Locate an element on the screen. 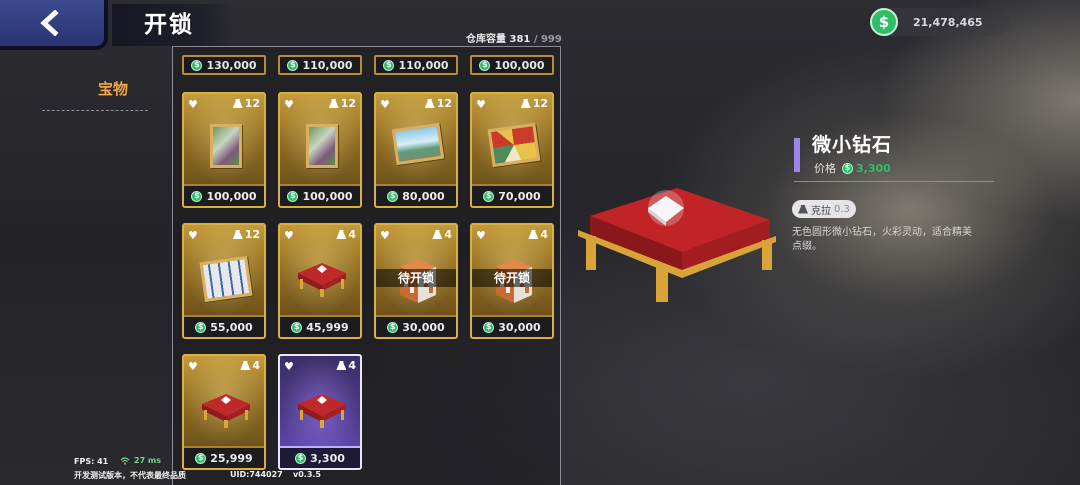 This screenshot has width=1080, height=485. currency-display: $ 21,478,465 is located at coordinates (940, 22).